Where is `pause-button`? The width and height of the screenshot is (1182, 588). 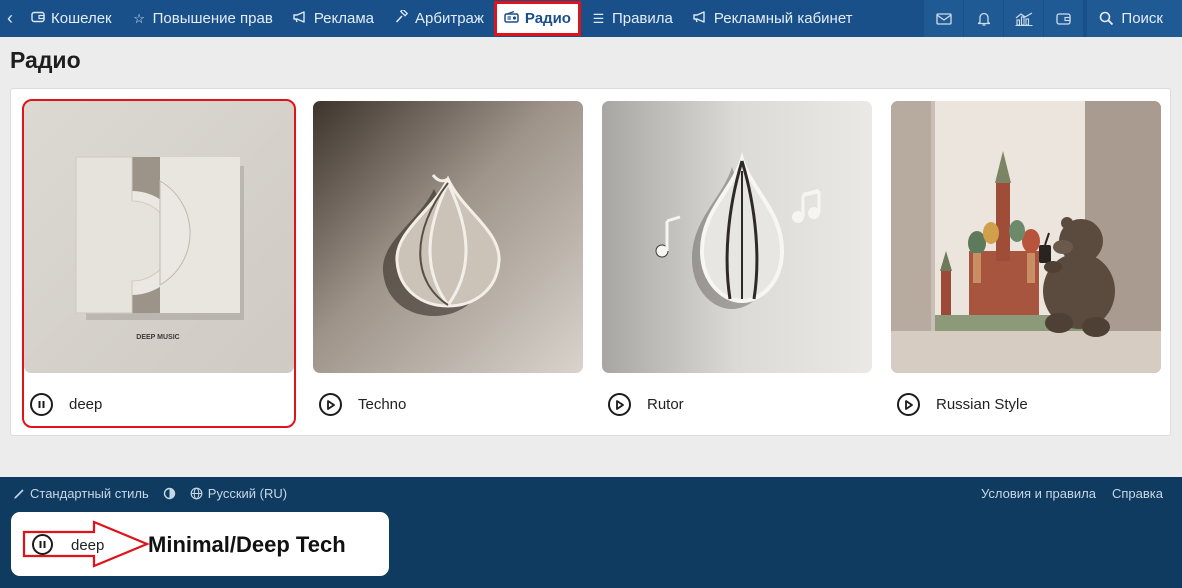
pause-button is located at coordinates (41, 404).